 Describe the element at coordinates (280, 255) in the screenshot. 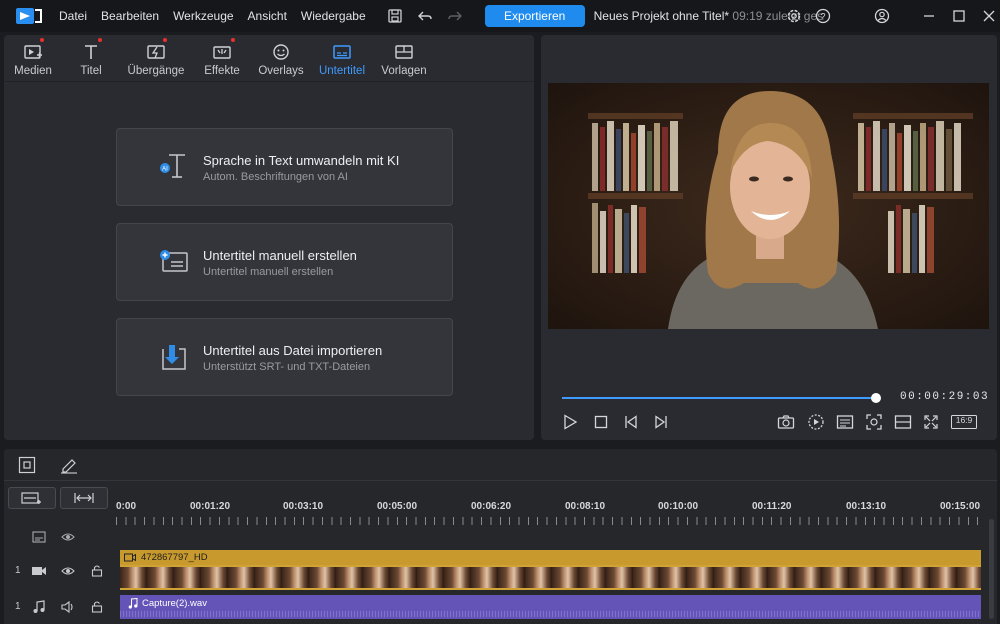

I see `card-title: Untertitel manuell erstellen` at that location.